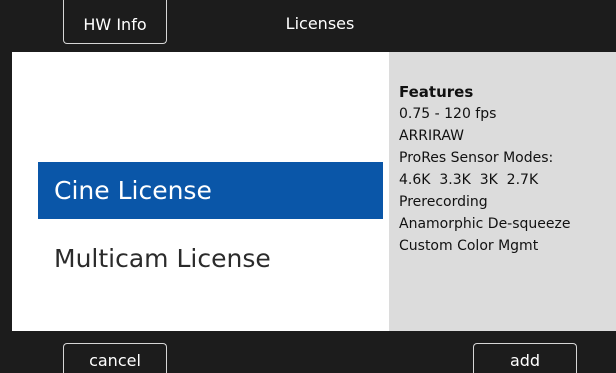 The image size is (616, 373). I want to click on feature-line: Prerecording, so click(443, 202).